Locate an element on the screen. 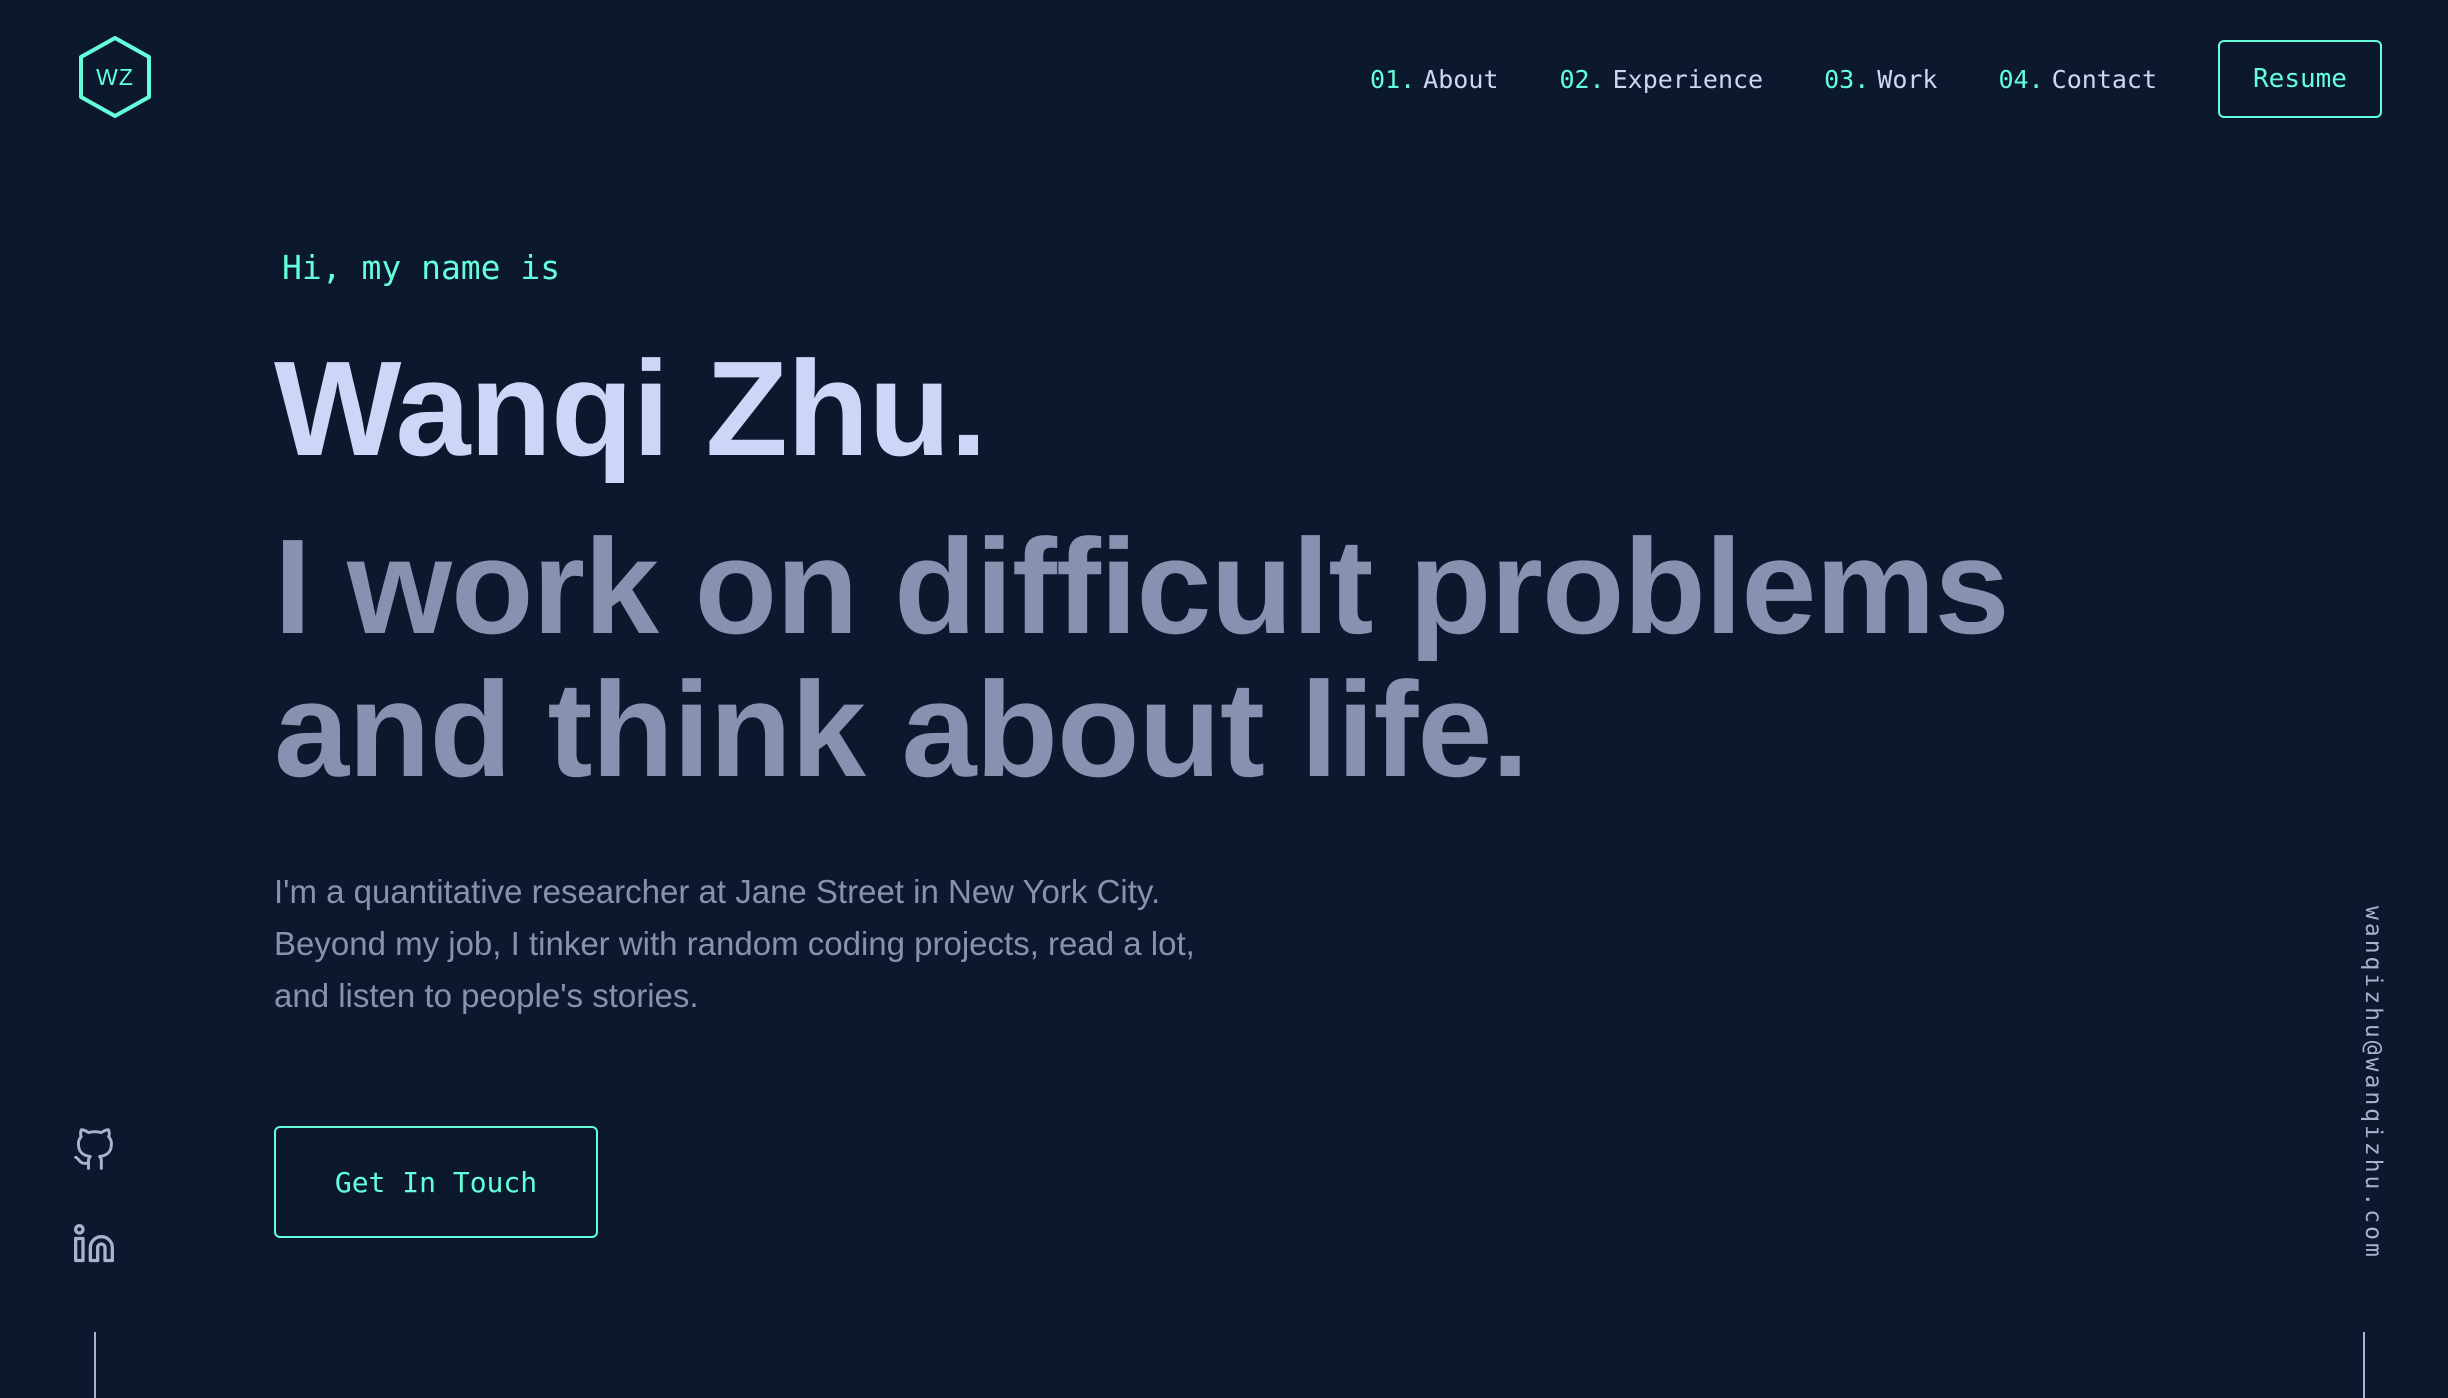 Image resolution: width=2448 pixels, height=1398 pixels. bio-line: and listen to people's stories. is located at coordinates (486, 995).